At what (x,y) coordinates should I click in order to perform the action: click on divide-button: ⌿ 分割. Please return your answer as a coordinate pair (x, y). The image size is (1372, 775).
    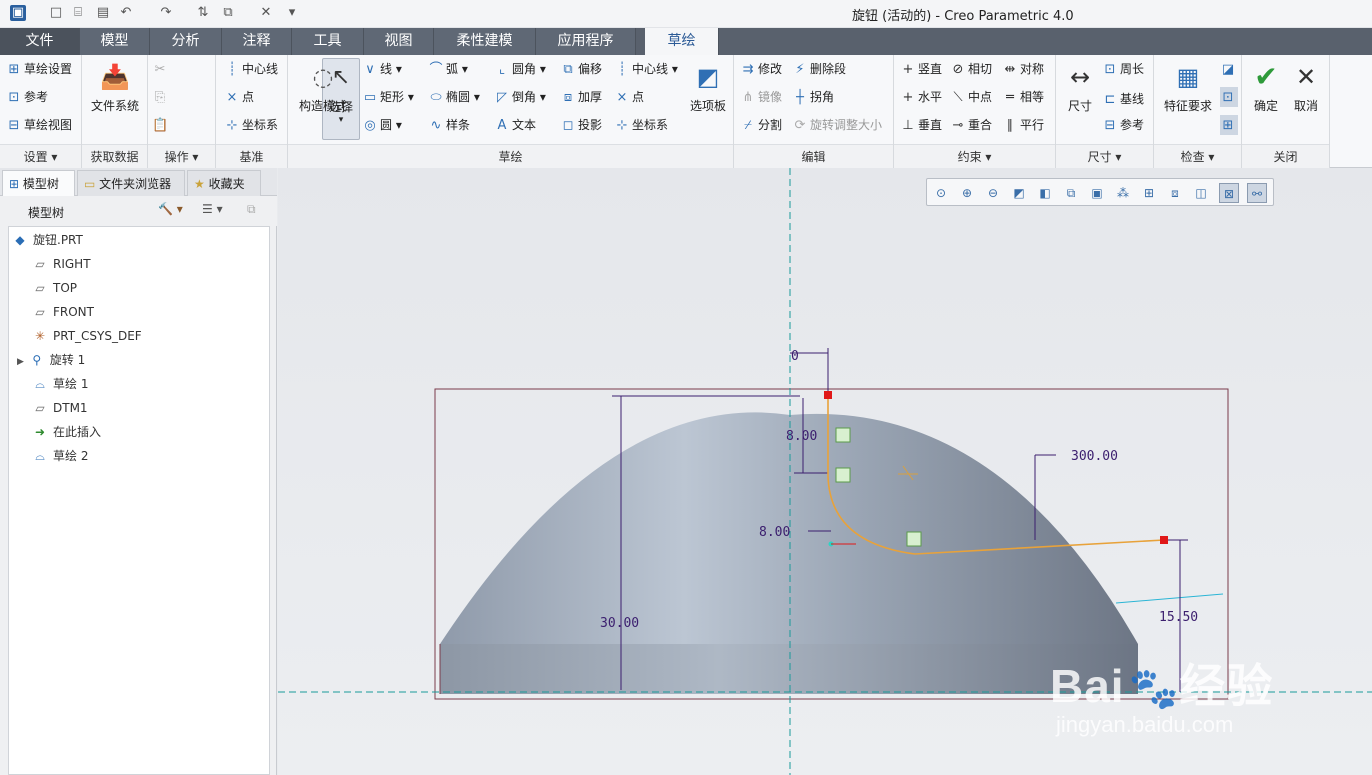
    Looking at the image, I should click on (761, 125).